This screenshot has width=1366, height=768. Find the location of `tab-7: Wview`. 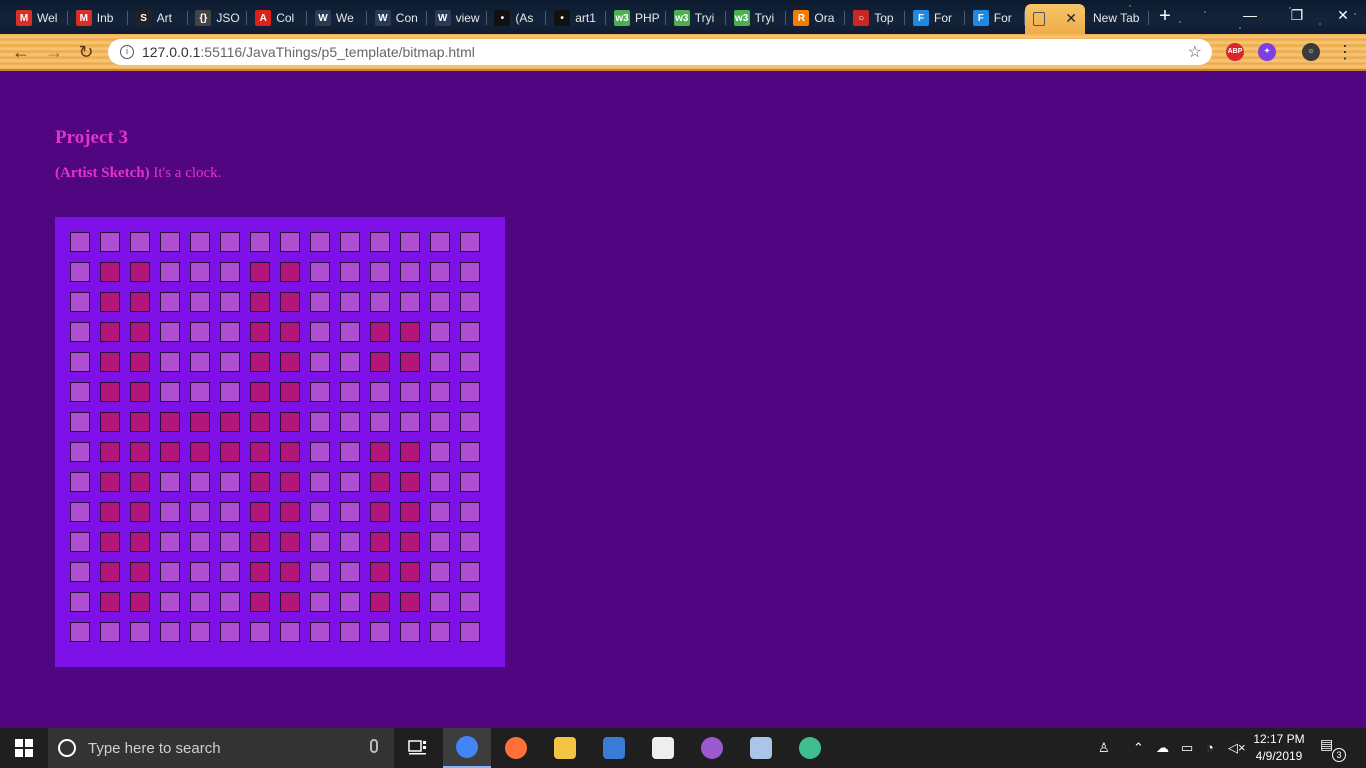

tab-7: Wview is located at coordinates (457, 18).